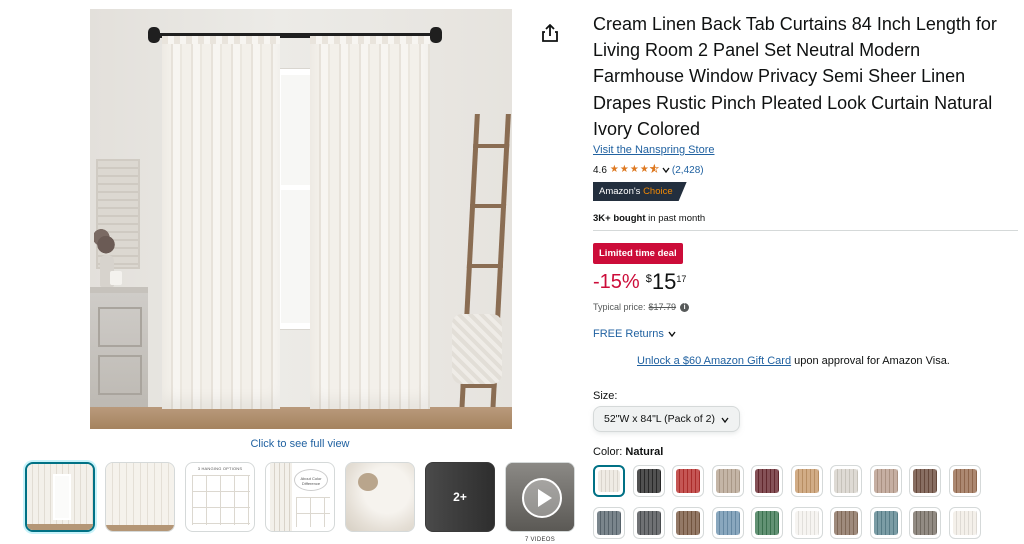 This screenshot has height=544, width=1024. I want to click on size-dropdown: 52"W x 84"L (Pack of 2), so click(666, 419).